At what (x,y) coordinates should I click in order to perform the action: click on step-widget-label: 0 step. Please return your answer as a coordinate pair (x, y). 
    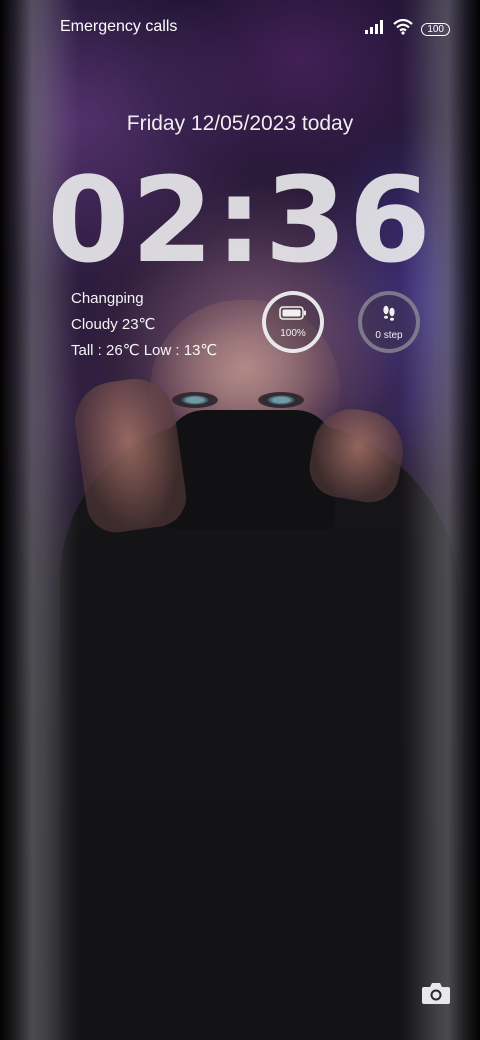
    Looking at the image, I should click on (389, 335).